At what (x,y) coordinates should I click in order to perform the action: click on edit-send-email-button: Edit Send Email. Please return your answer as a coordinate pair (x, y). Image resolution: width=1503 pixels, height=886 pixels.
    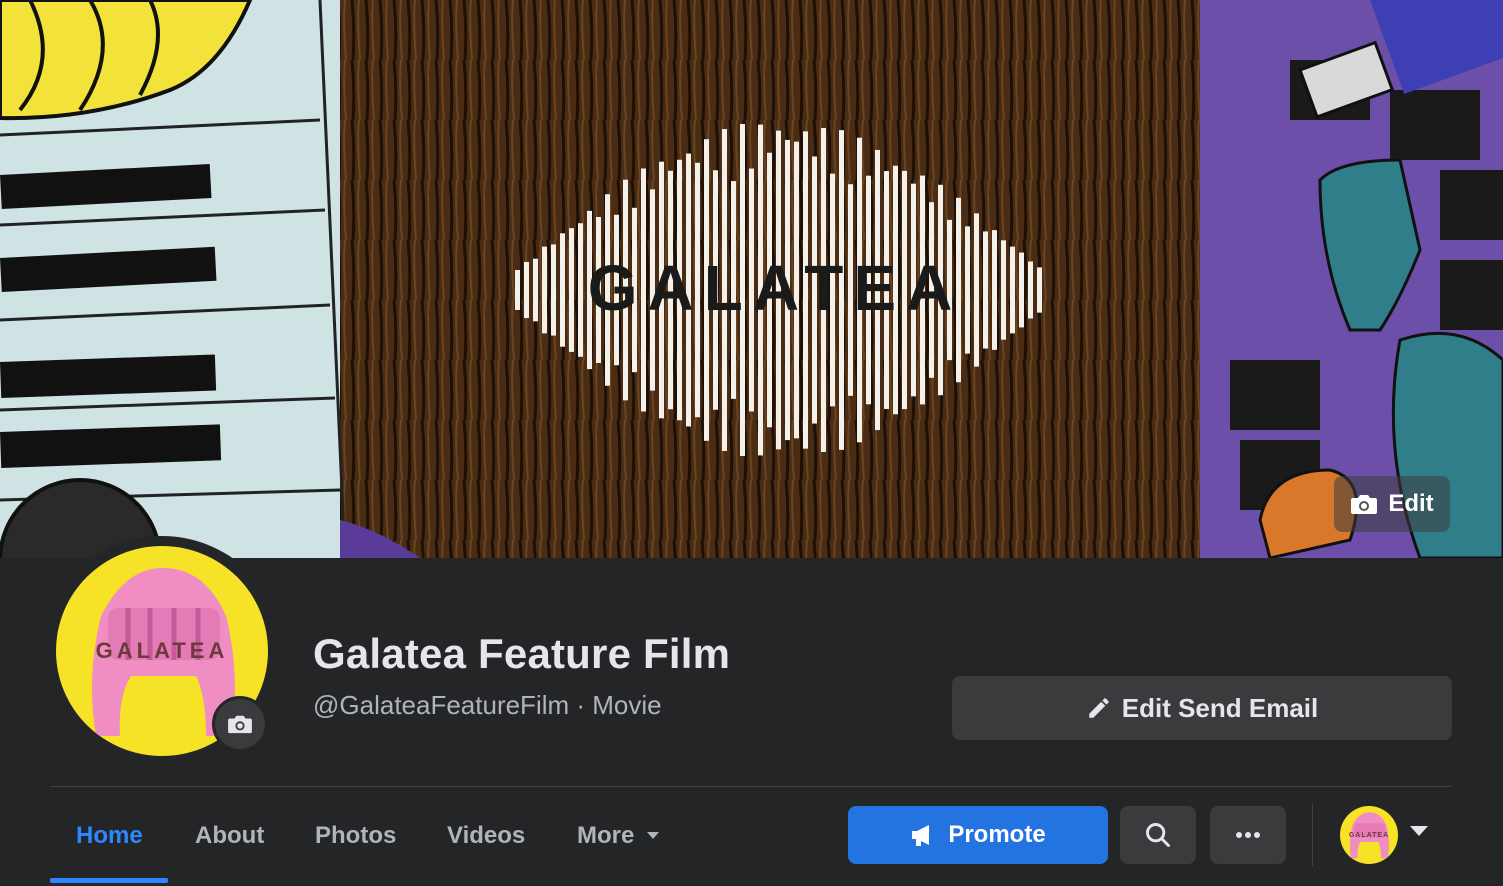
    Looking at the image, I should click on (1202, 708).